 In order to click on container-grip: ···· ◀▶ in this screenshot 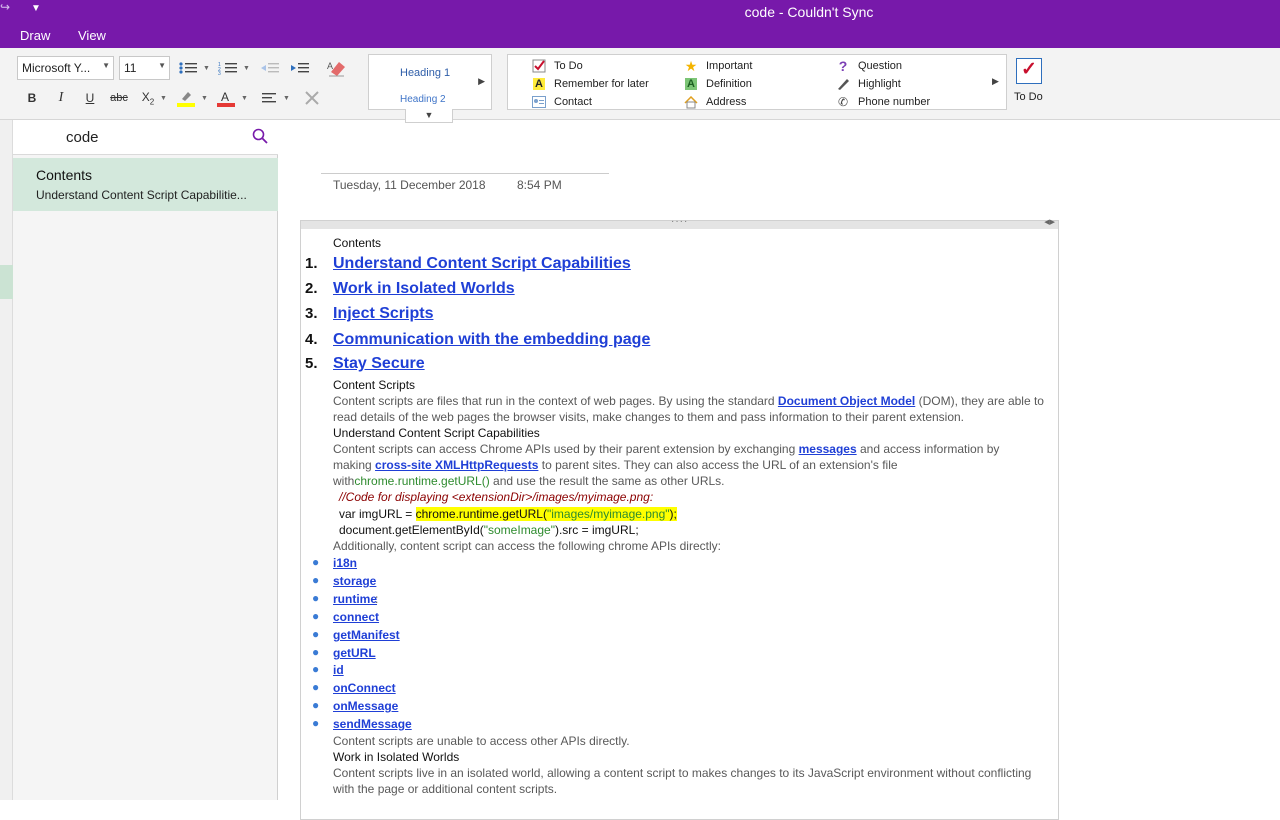, I will do `click(679, 222)`.